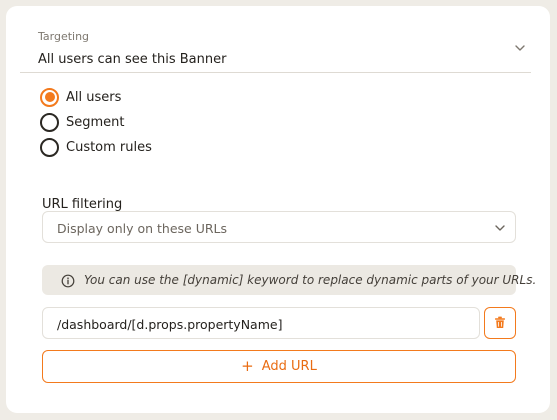 This screenshot has height=420, width=557. Describe the element at coordinates (132, 59) in the screenshot. I see `targeting-value: All users can see this Banner` at that location.